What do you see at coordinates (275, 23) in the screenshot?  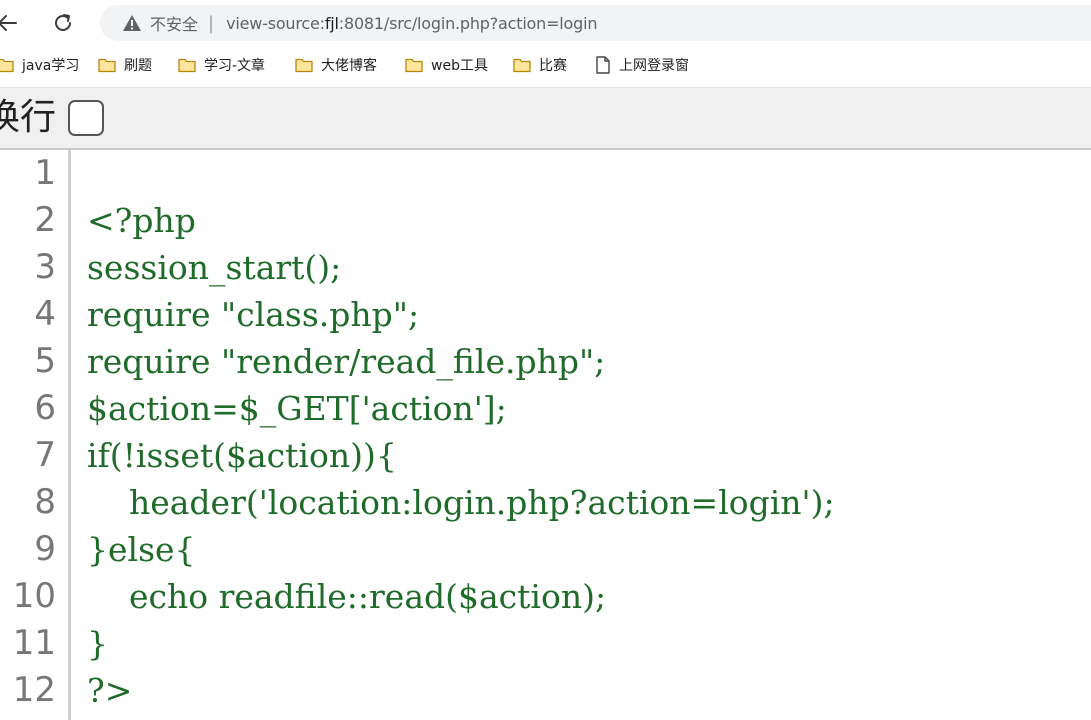 I see `url-prefix: view-source:` at bounding box center [275, 23].